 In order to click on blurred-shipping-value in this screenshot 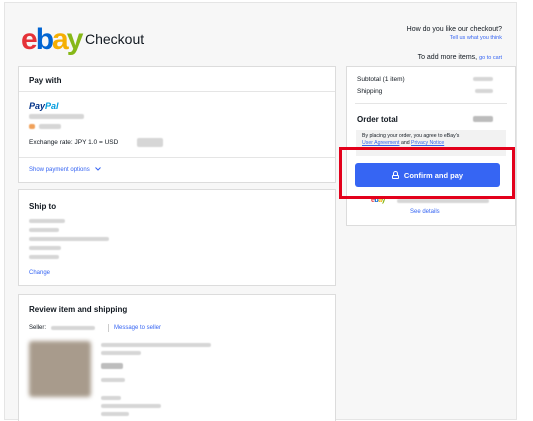, I will do `click(484, 91)`.